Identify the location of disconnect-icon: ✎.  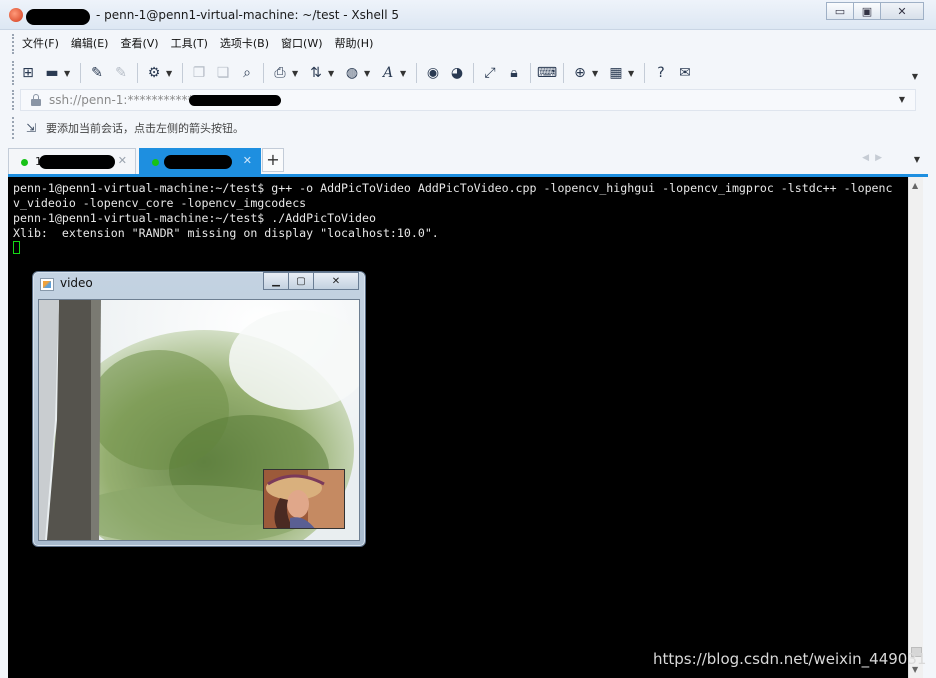
(121, 73).